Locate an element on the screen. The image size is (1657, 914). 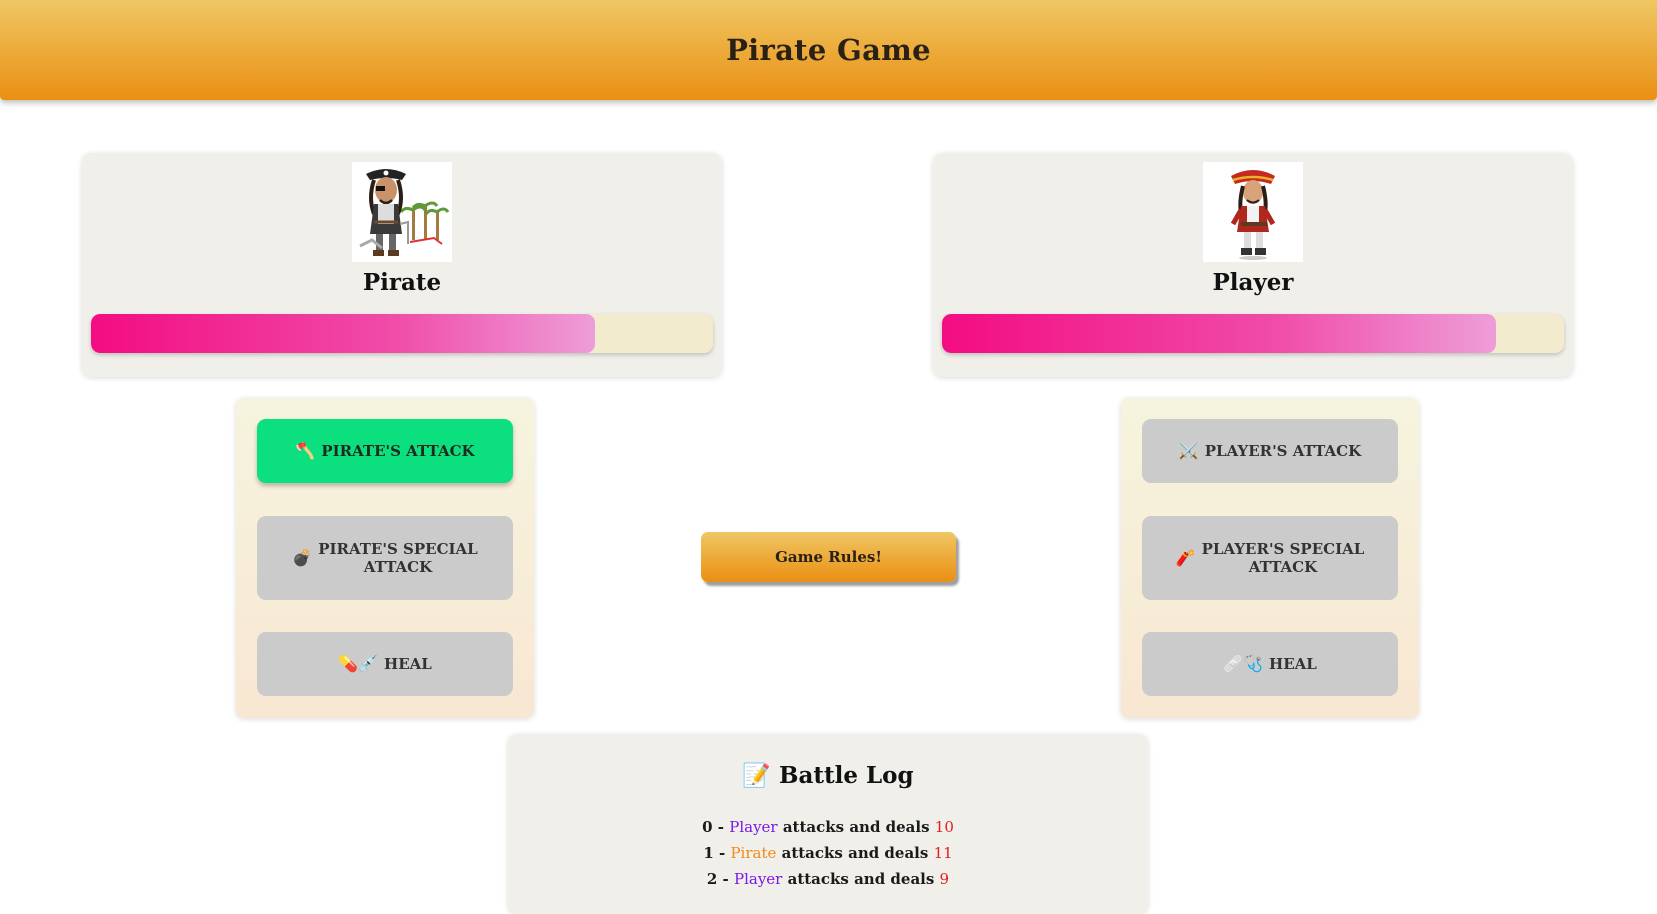
battle-log-heading: 📝 Battle Log is located at coordinates (828, 775).